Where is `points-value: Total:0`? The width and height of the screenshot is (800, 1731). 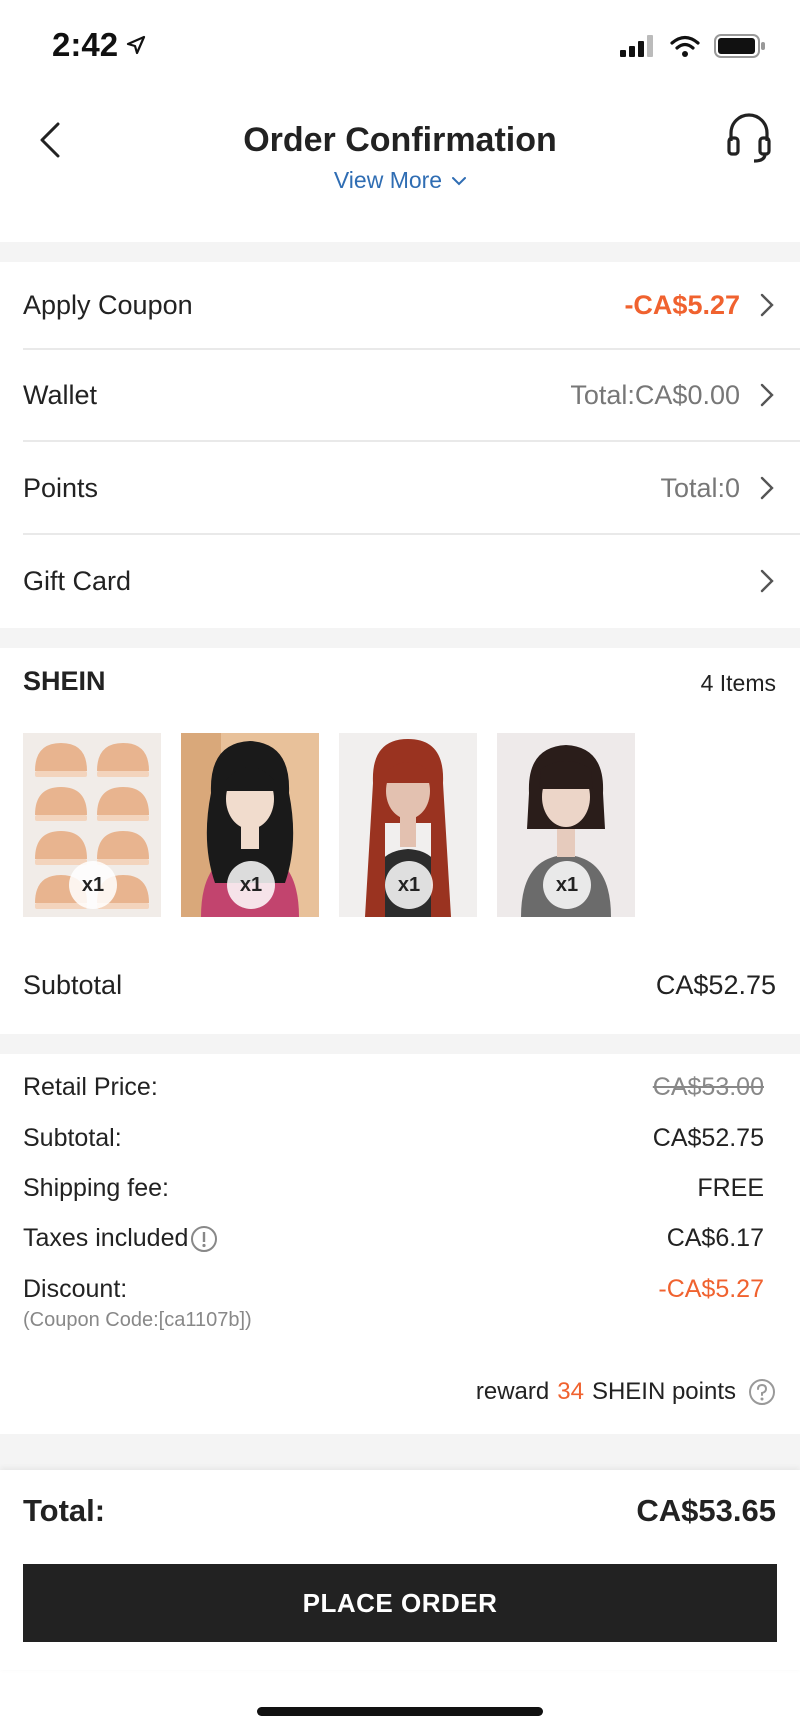
points-value: Total:0 is located at coordinates (700, 487).